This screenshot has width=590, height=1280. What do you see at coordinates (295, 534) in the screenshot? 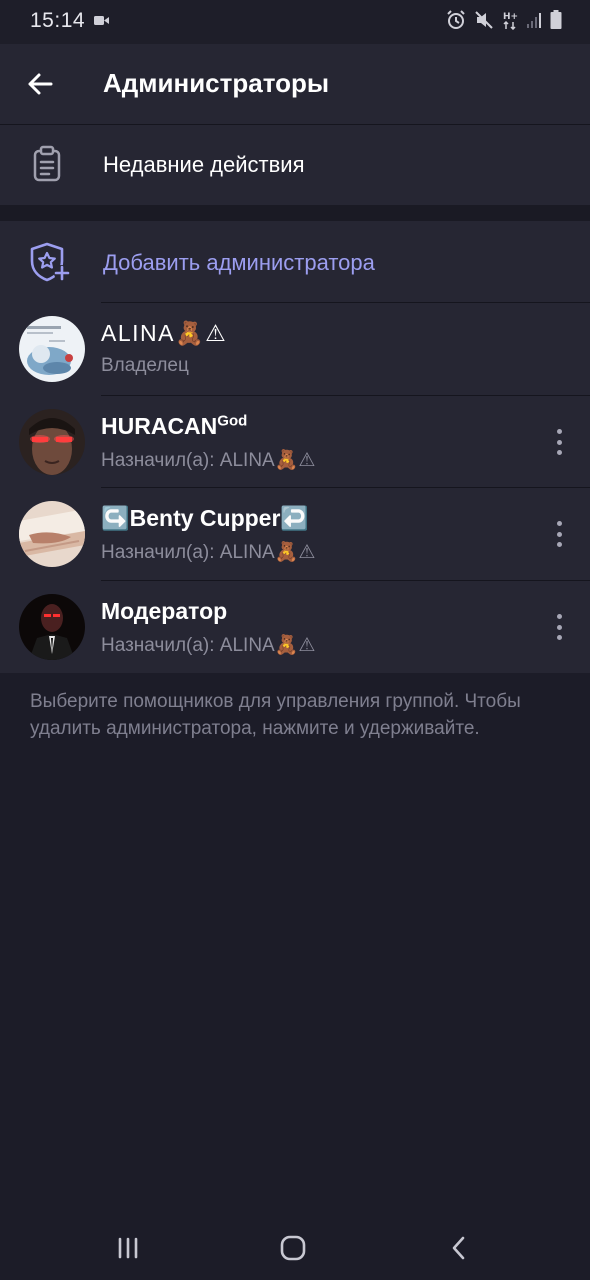
I see `admin-row: ↪️Benty Cupper↩️ Назначил(а): ALINA🧸⚠` at bounding box center [295, 534].